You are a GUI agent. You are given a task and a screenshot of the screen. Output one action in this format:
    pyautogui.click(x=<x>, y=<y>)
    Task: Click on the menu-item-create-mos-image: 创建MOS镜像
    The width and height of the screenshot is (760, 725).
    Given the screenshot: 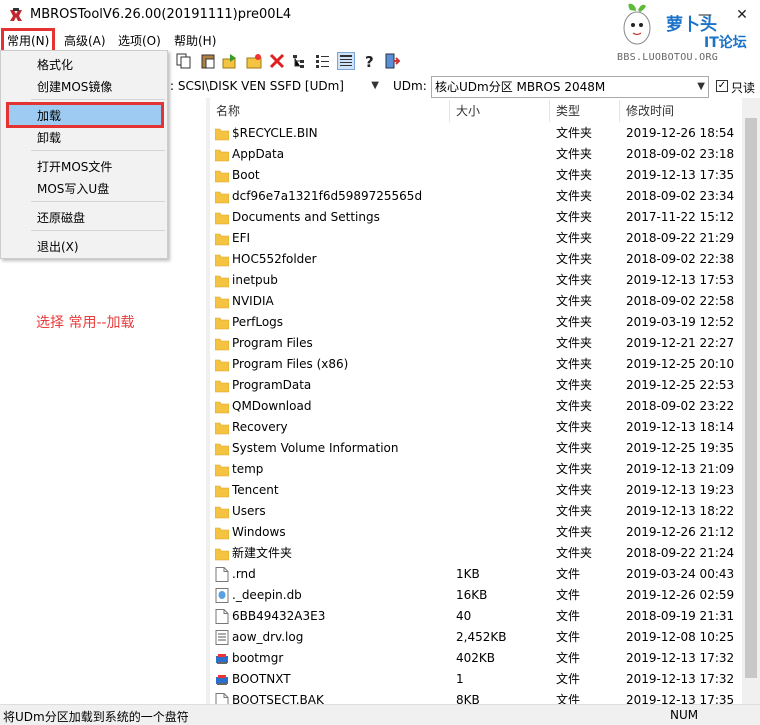 What is the action you would take?
    pyautogui.click(x=74, y=86)
    